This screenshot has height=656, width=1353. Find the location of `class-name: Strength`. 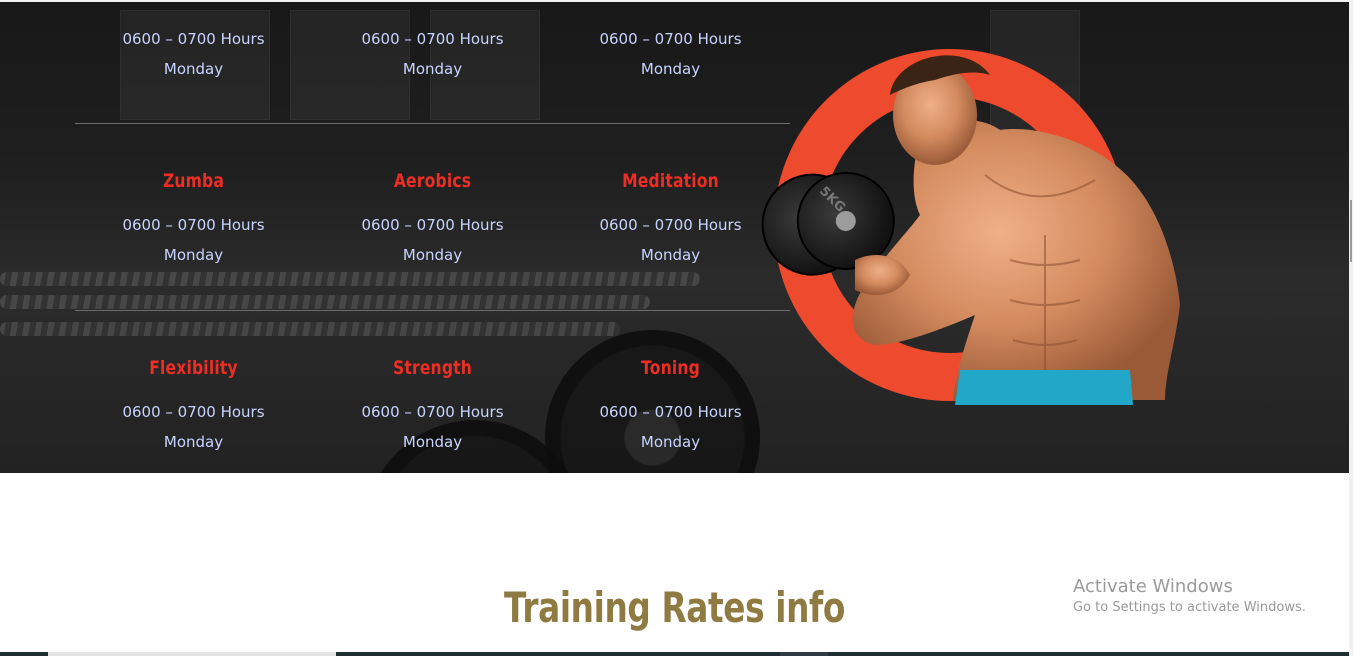

class-name: Strength is located at coordinates (432, 368).